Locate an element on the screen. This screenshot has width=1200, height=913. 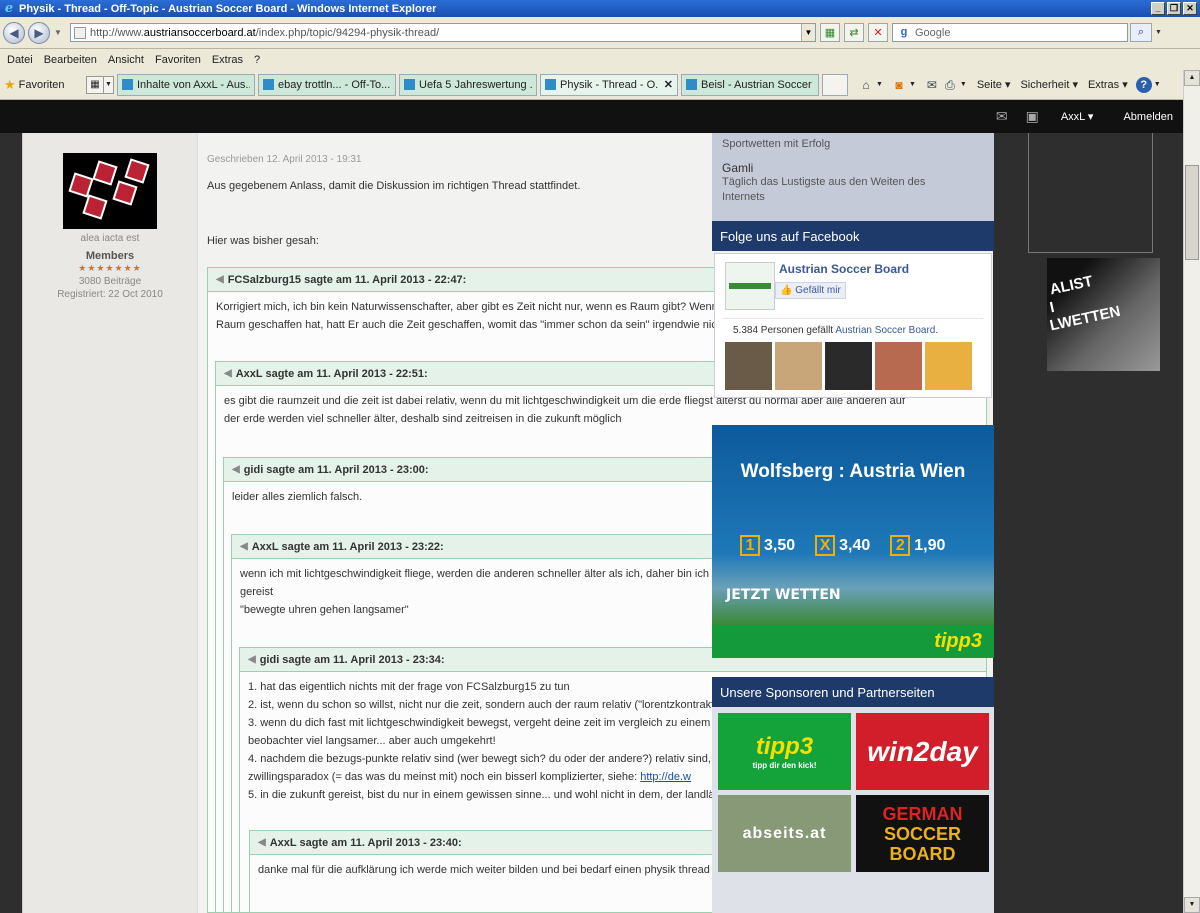
menu-view: Ansicht is located at coordinates (126, 60).